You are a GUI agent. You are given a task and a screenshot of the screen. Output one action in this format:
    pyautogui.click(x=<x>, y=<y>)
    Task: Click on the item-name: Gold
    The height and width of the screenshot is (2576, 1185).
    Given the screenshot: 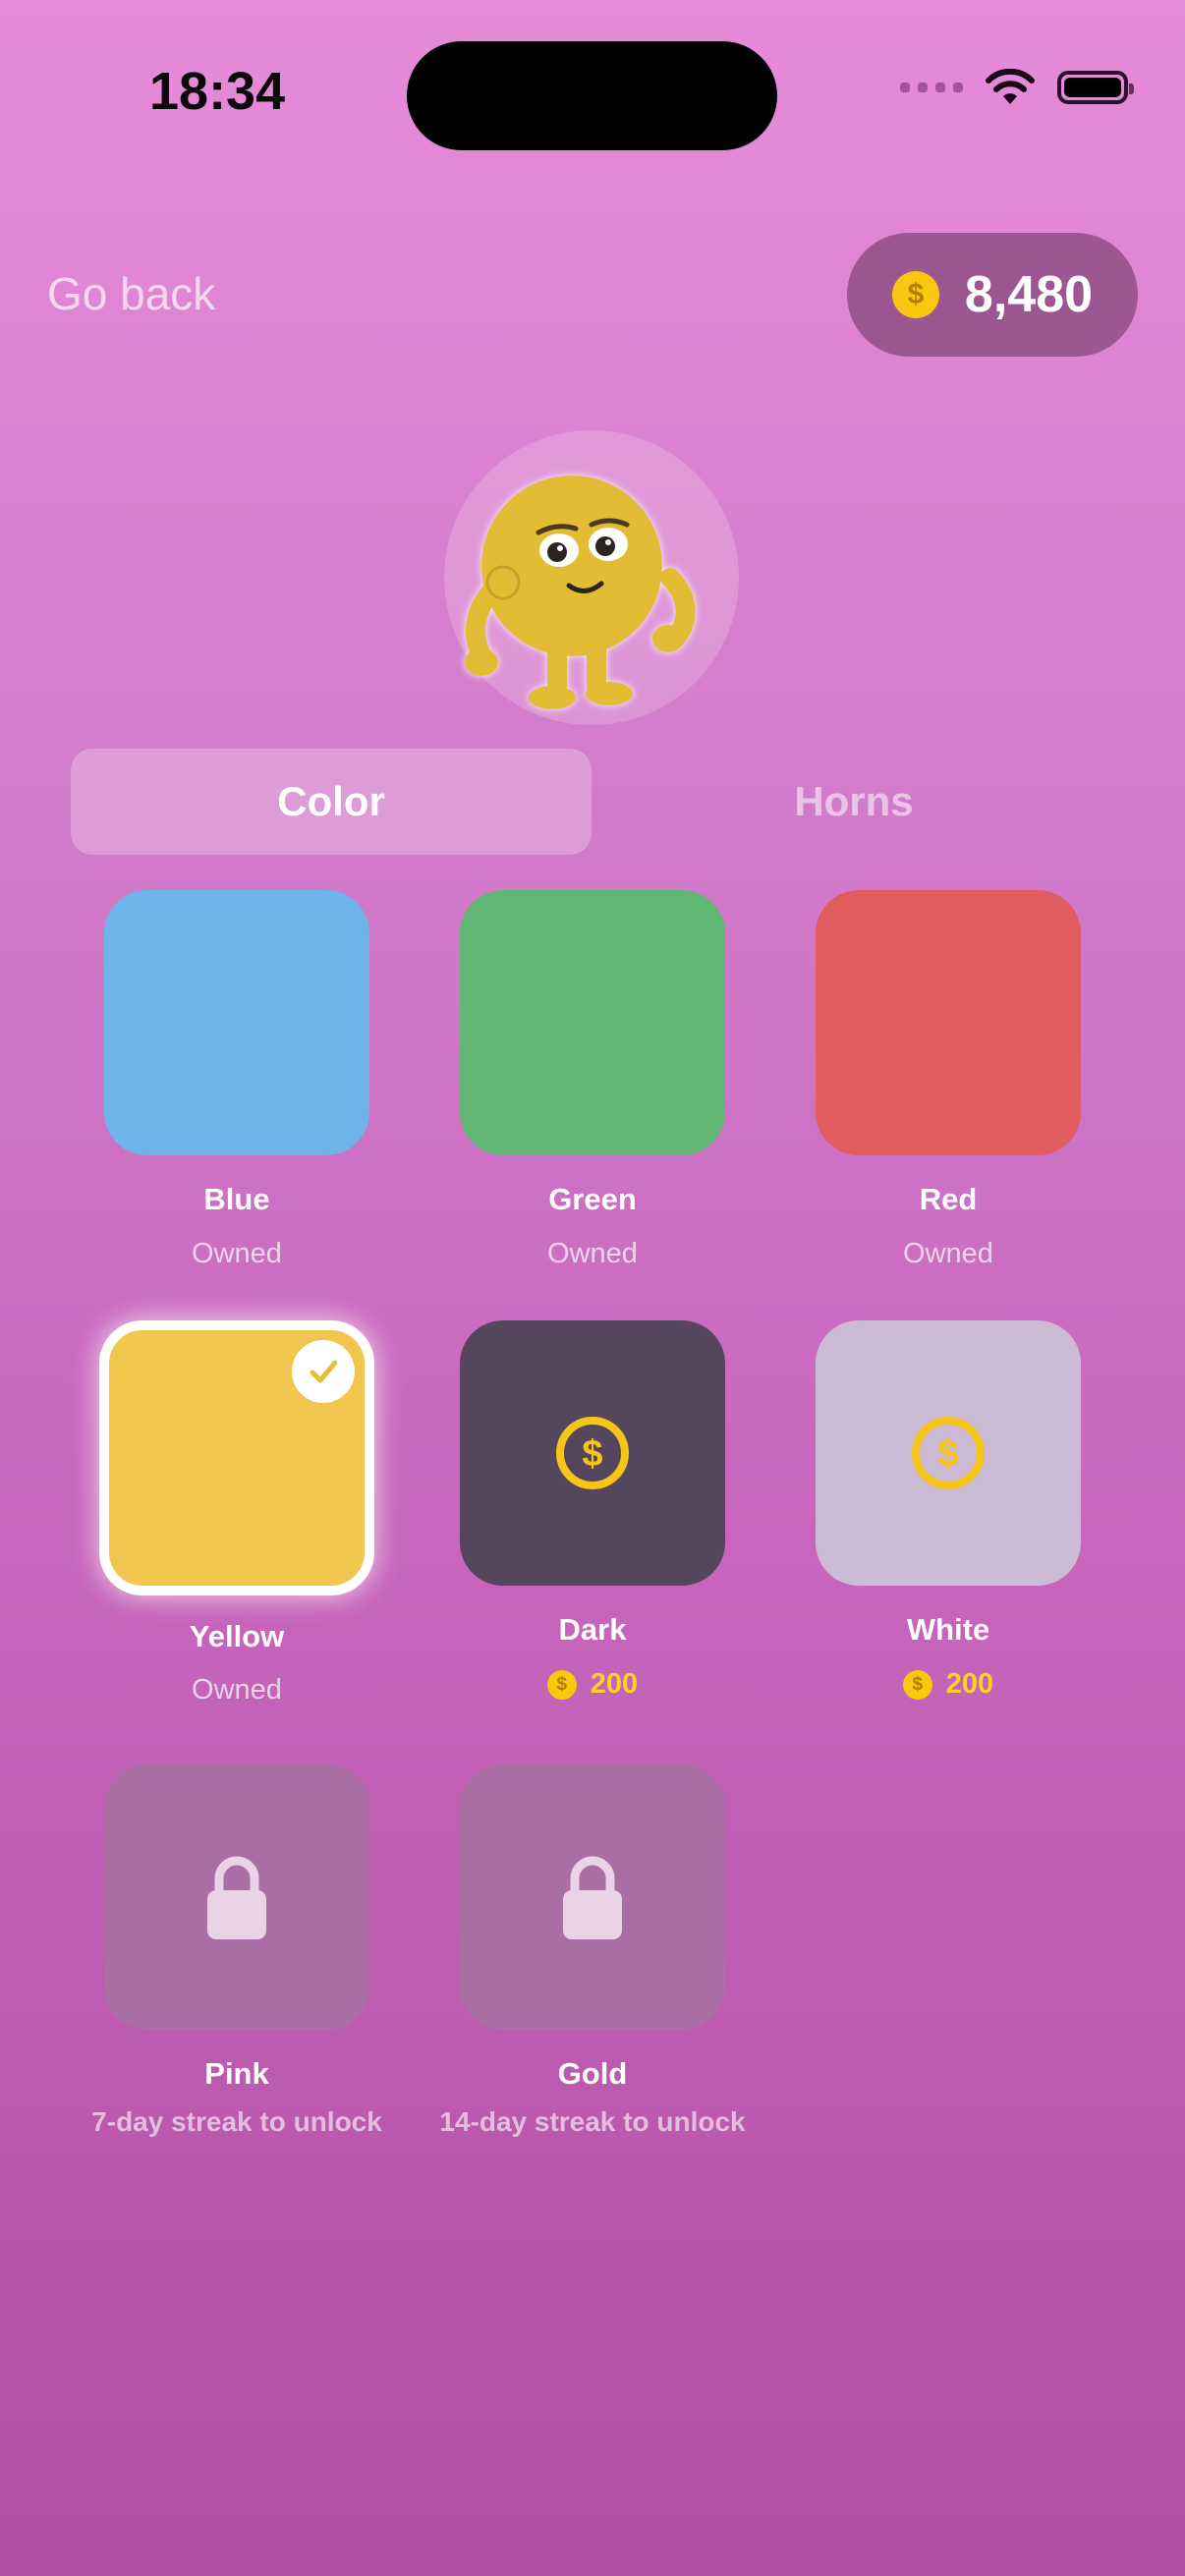 What is the action you would take?
    pyautogui.click(x=592, y=2073)
    